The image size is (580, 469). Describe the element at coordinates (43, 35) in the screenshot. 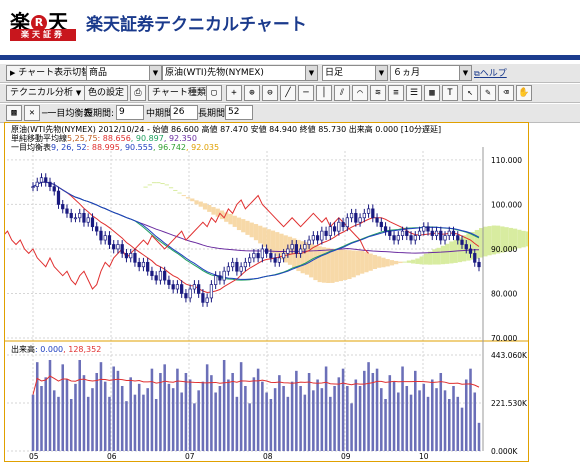

I see `logo-subtitle: 楽天証券` at that location.